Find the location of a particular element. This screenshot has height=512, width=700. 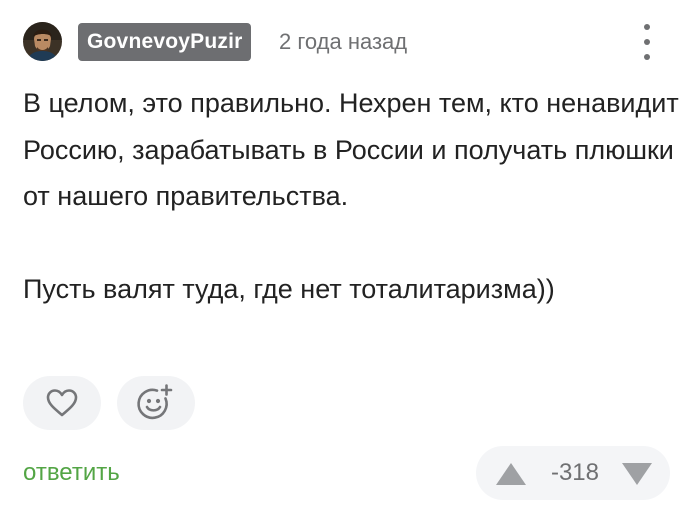

add-emoji-icon is located at coordinates (155, 402).